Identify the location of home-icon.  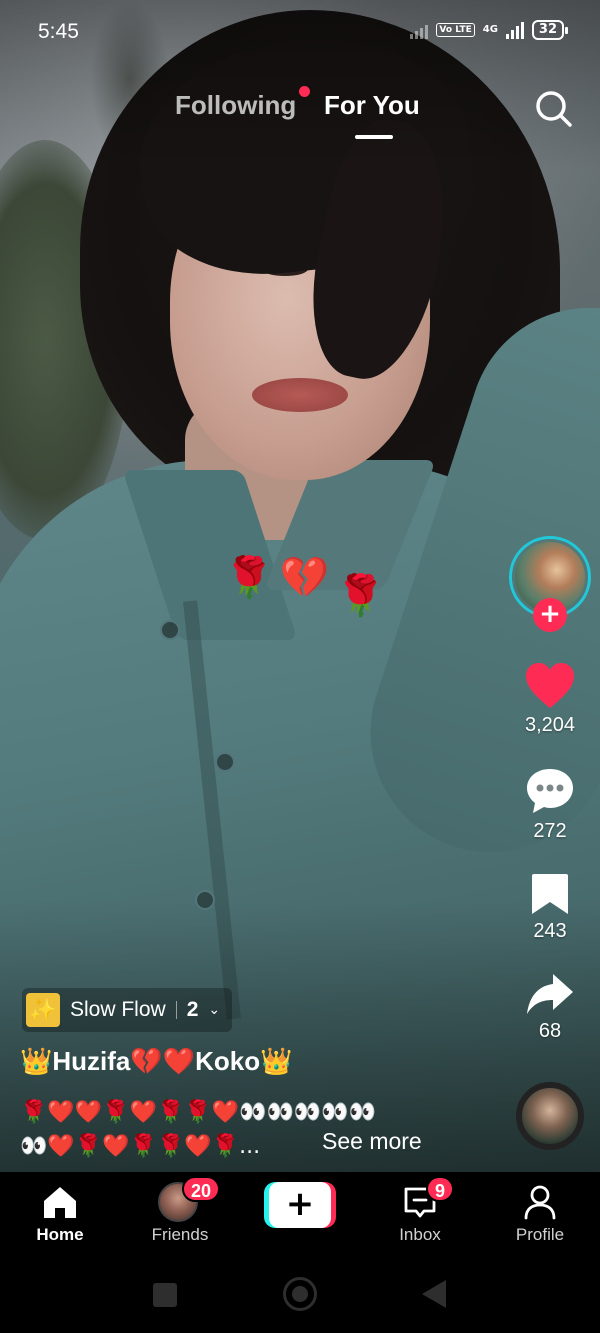
(60, 1202).